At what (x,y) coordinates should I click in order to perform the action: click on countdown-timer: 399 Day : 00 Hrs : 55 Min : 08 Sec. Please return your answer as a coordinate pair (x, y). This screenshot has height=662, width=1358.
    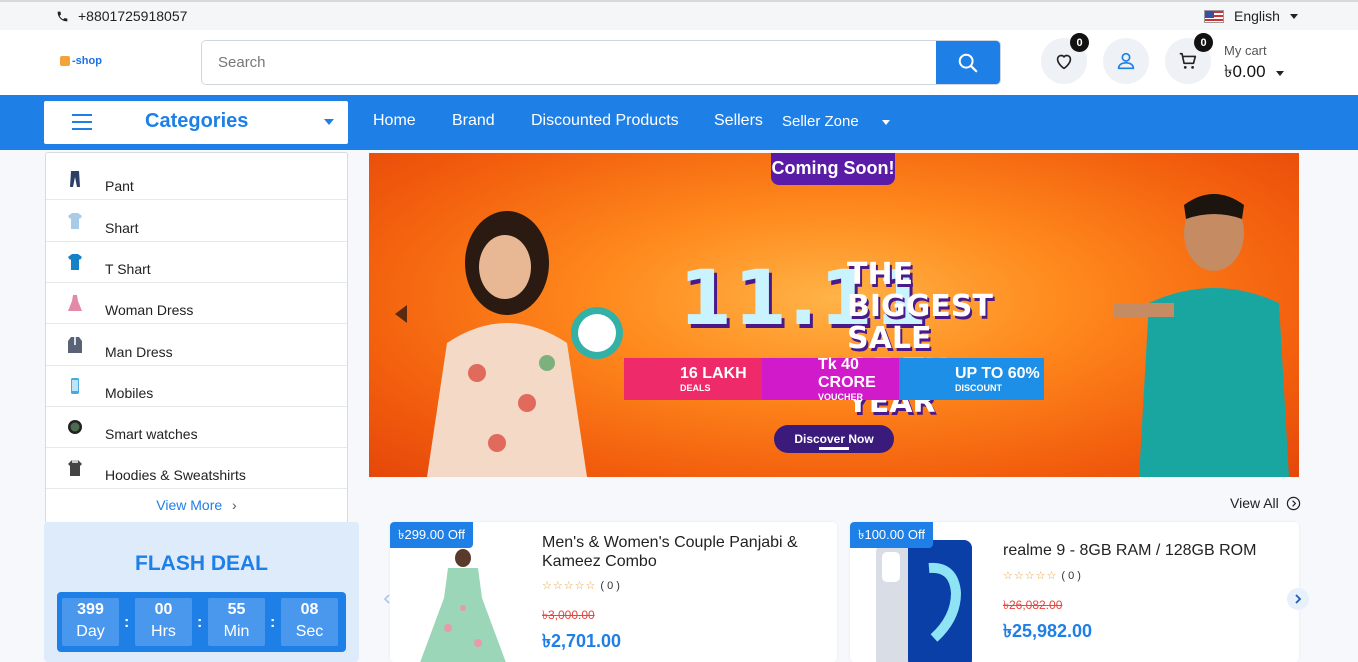
    Looking at the image, I should click on (201, 622).